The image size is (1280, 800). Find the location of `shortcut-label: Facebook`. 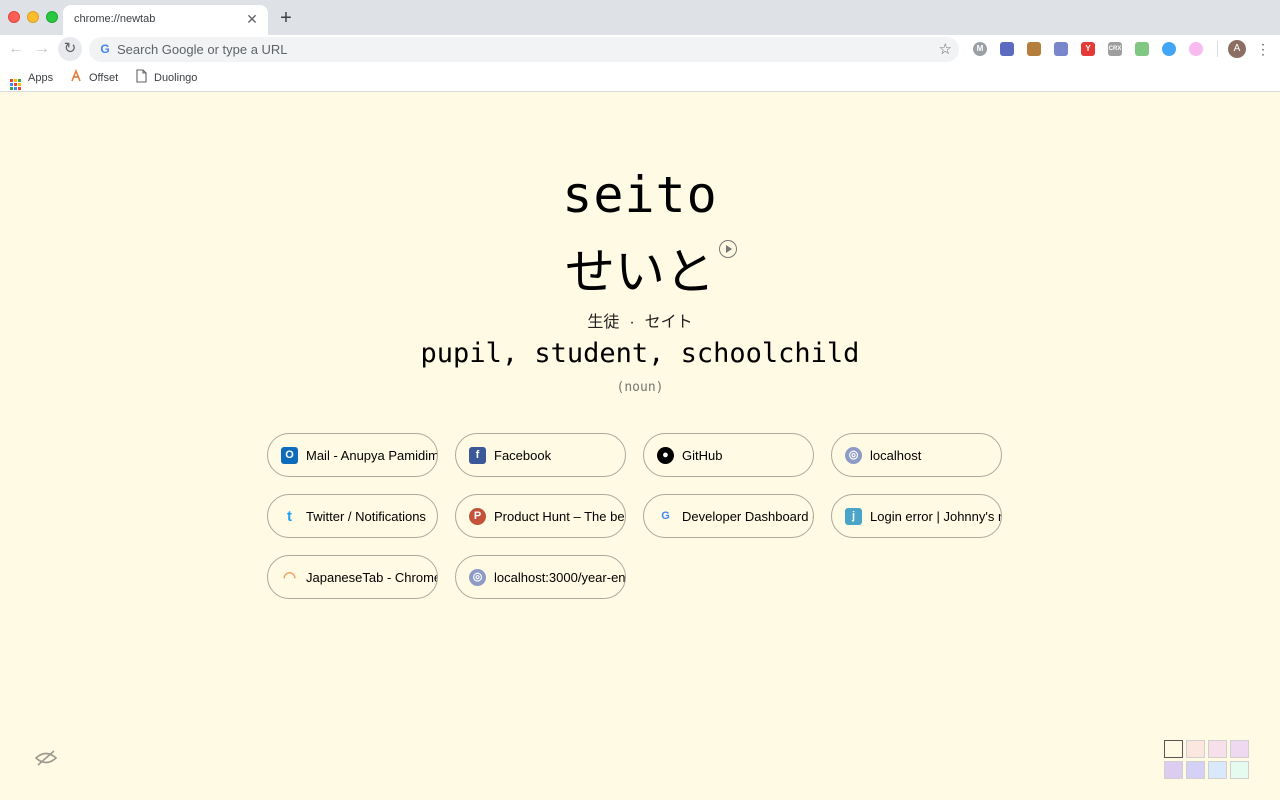

shortcut-label: Facebook is located at coordinates (523, 455).